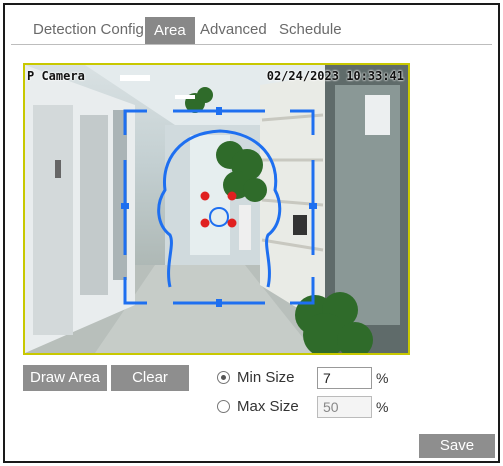  I want to click on timestamp-osd: 02/24/2023 10:33:41, so click(335, 76).